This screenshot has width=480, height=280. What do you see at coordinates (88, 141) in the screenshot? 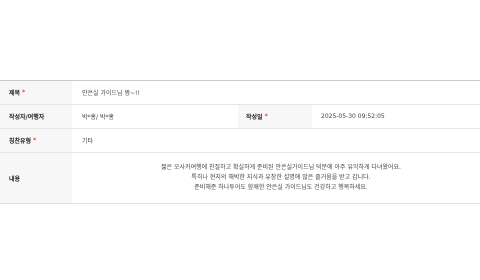
I see `praise-type-value: 기타` at bounding box center [88, 141].